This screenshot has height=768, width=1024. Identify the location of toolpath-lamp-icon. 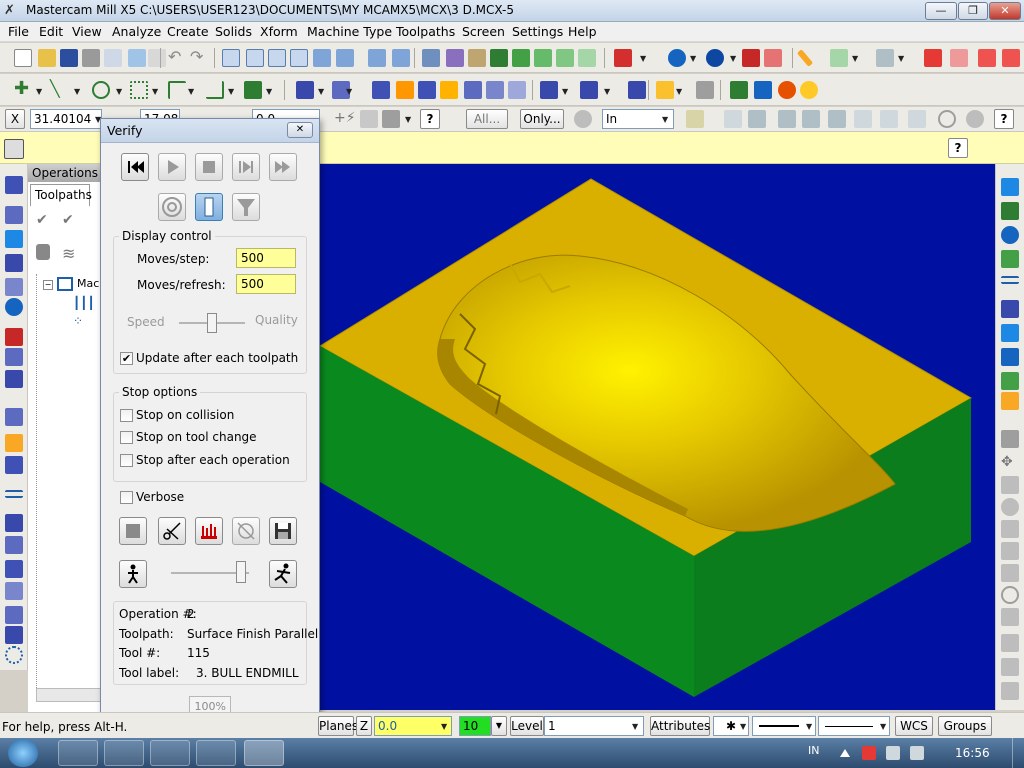
(665, 90).